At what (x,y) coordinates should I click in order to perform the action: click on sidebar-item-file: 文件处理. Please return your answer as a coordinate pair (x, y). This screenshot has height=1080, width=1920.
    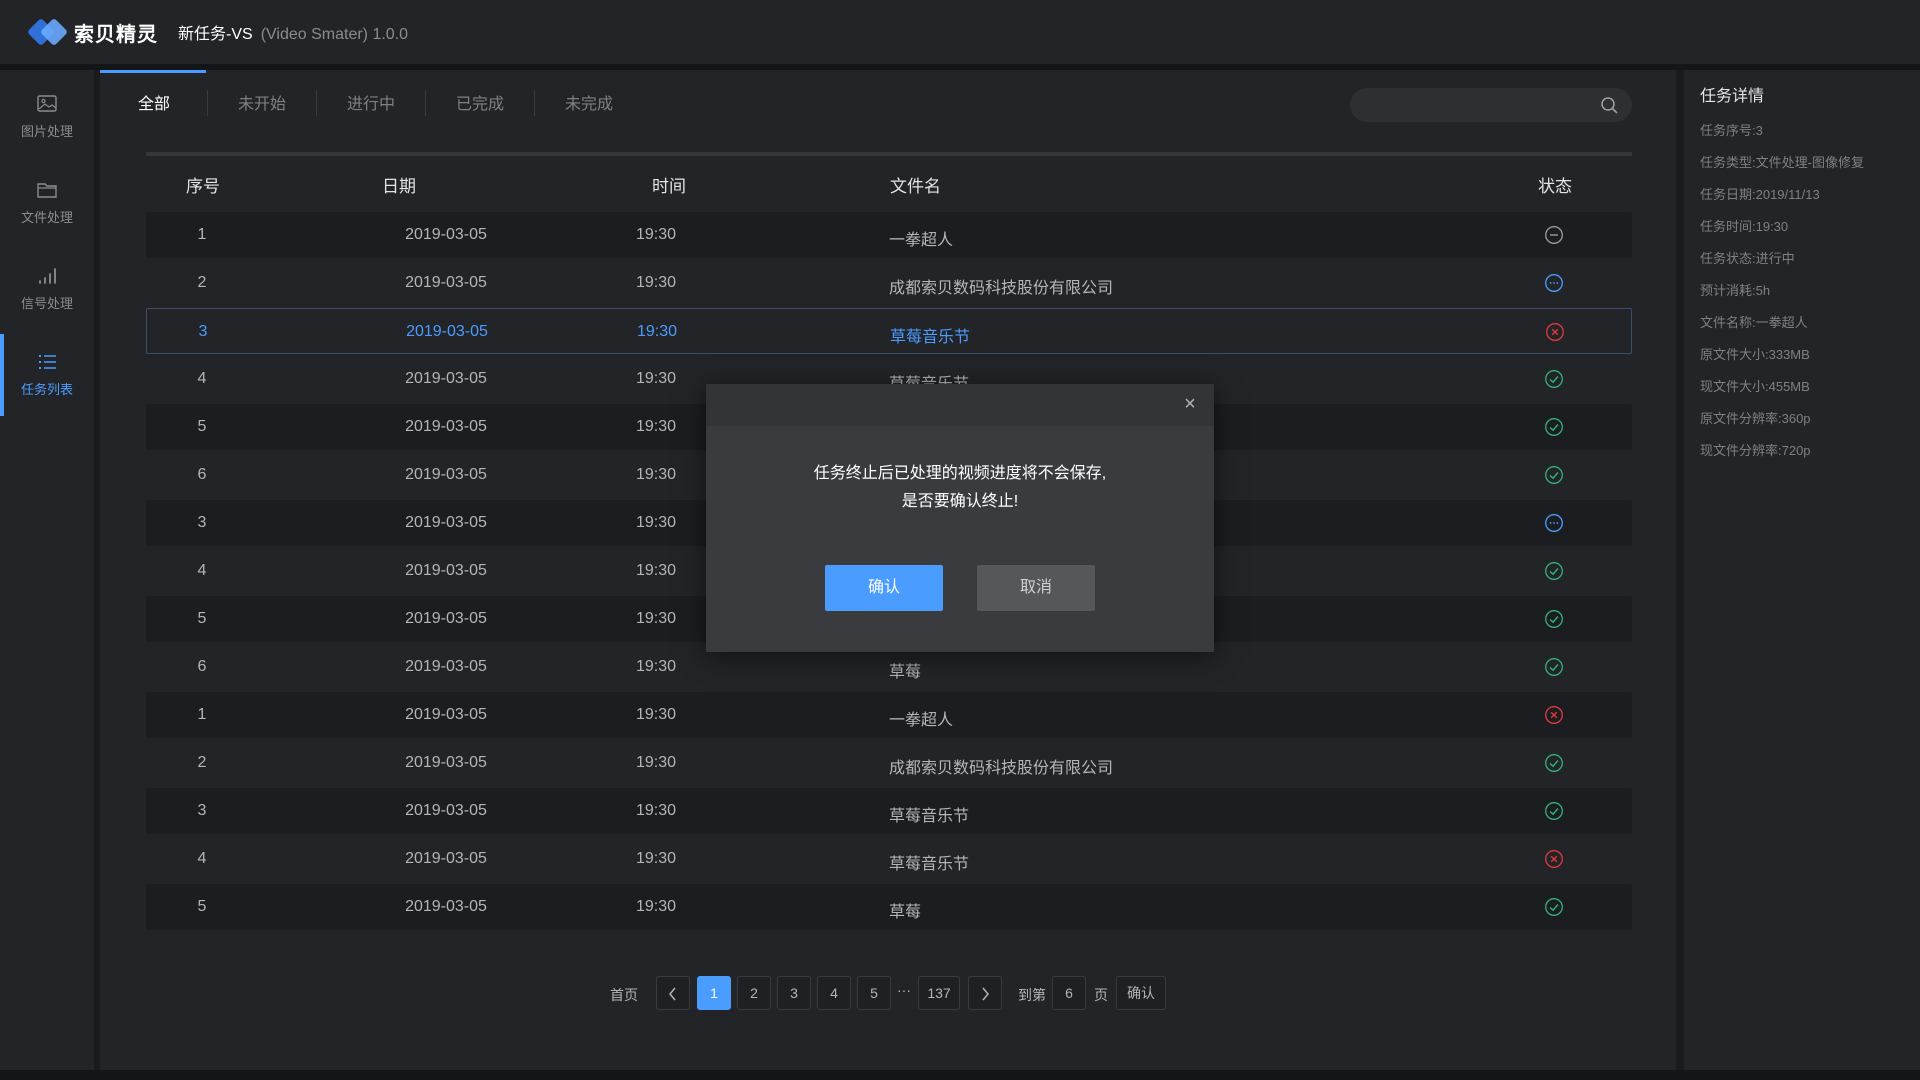
    Looking at the image, I should click on (47, 203).